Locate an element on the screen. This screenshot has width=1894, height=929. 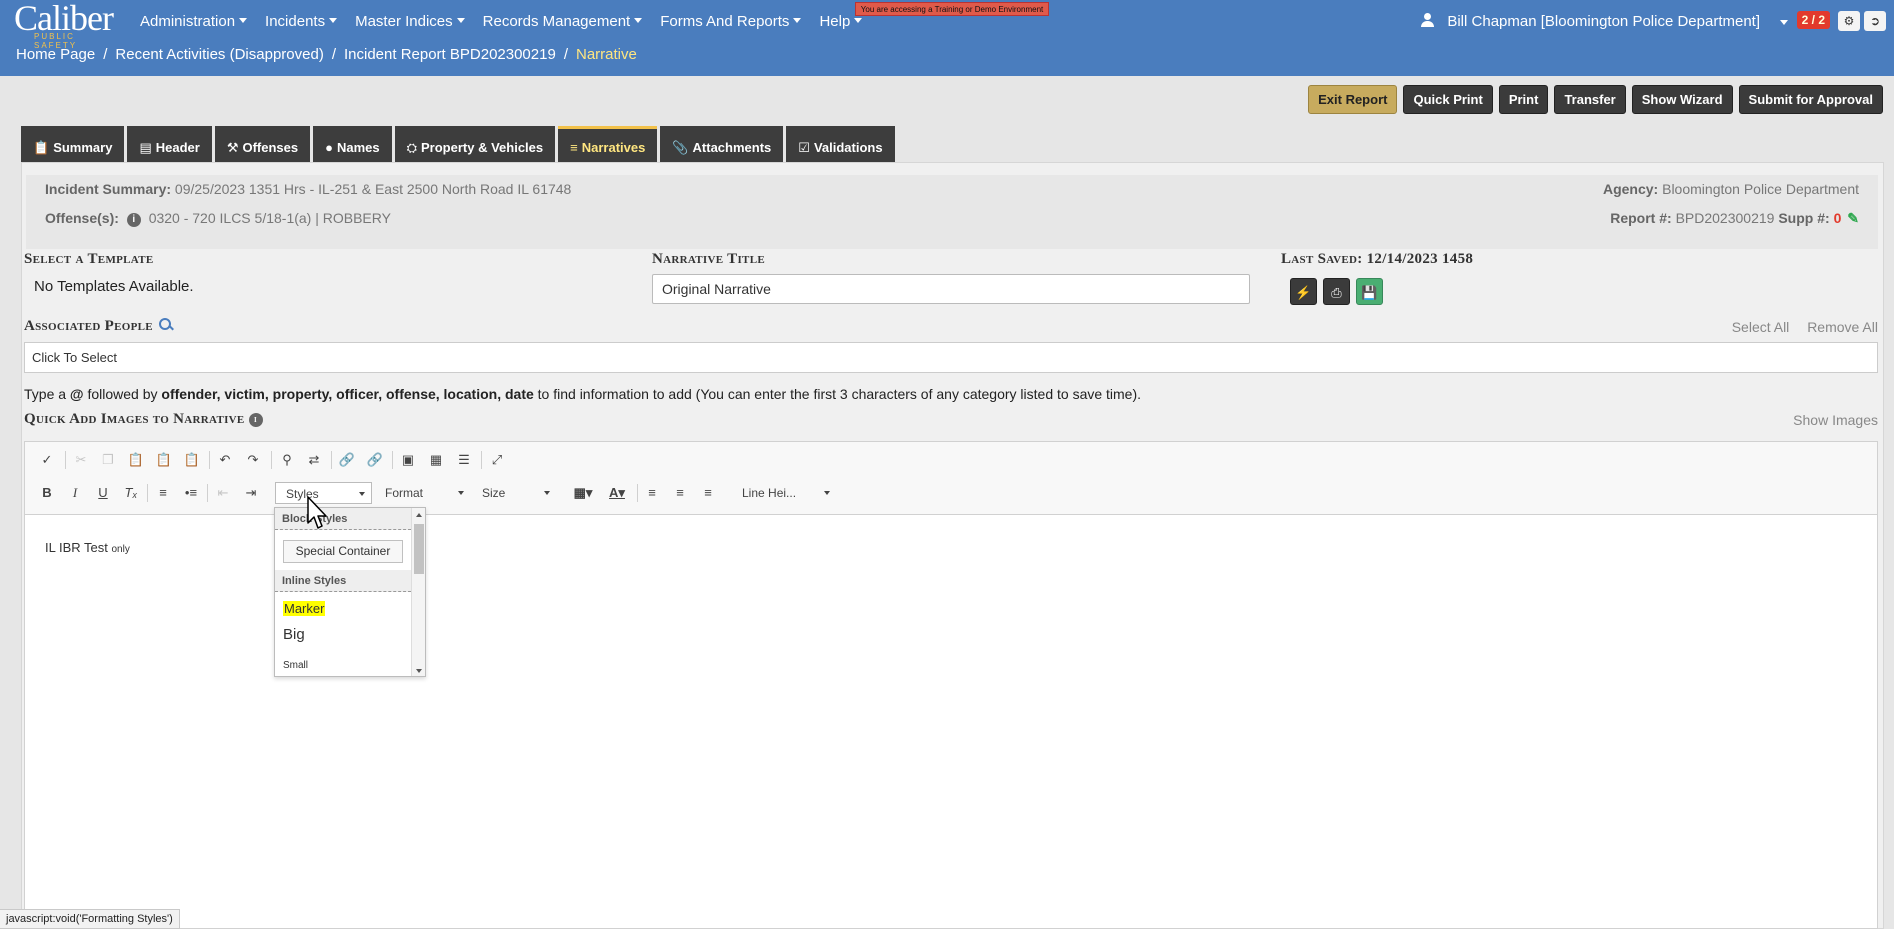
paste-icon: 📋 is located at coordinates (136, 460).